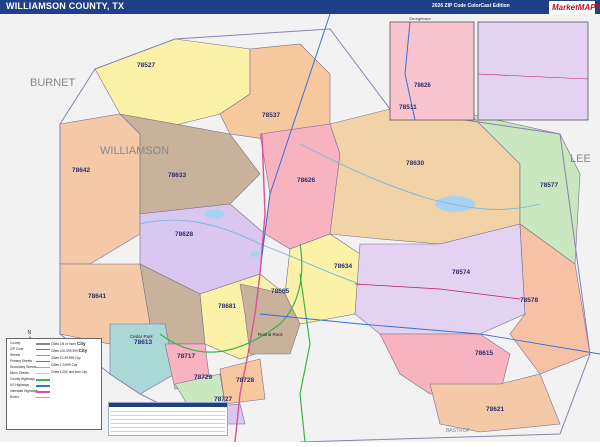 The width and height of the screenshot is (600, 447). What do you see at coordinates (306, 180) in the screenshot?
I see `zip-label: 78626` at bounding box center [306, 180].